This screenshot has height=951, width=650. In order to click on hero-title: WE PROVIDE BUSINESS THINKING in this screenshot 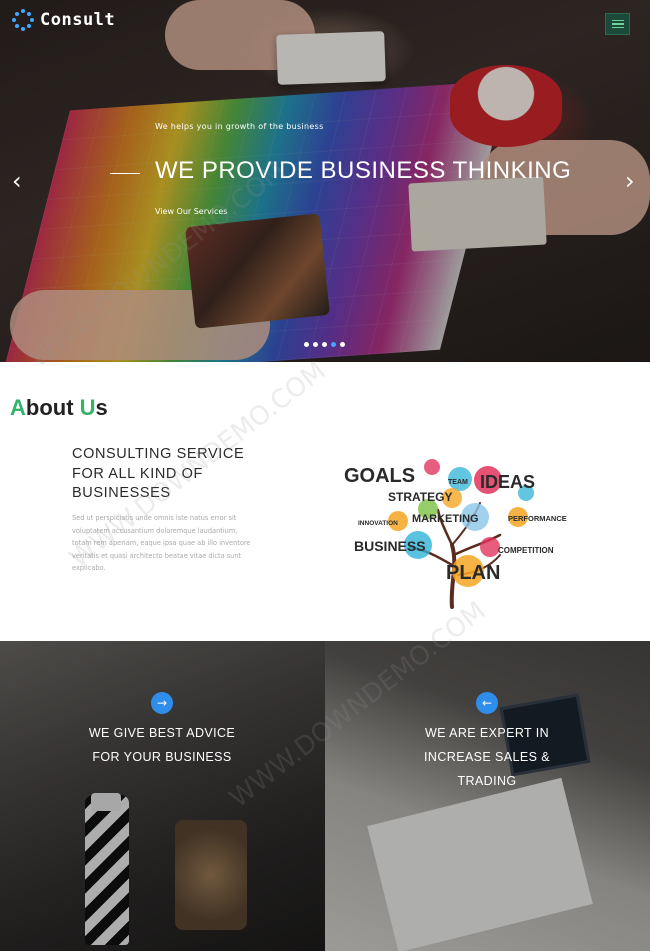, I will do `click(363, 170)`.